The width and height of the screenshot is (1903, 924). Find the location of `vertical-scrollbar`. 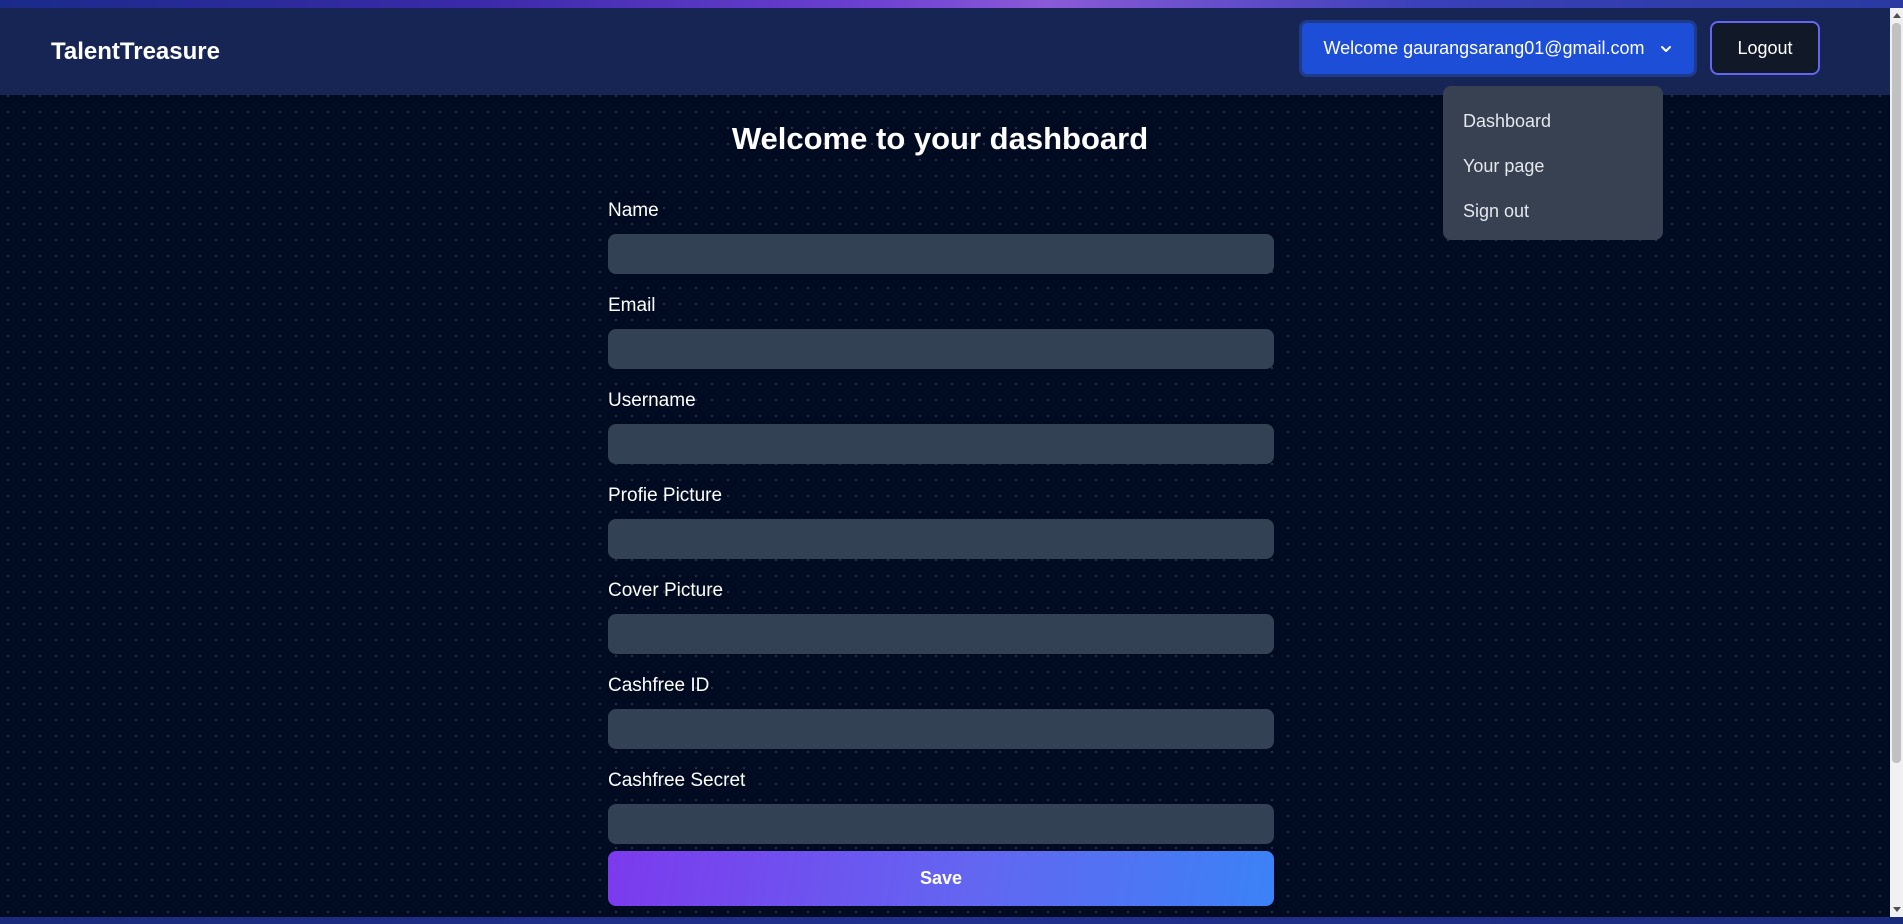

vertical-scrollbar is located at coordinates (1896, 462).